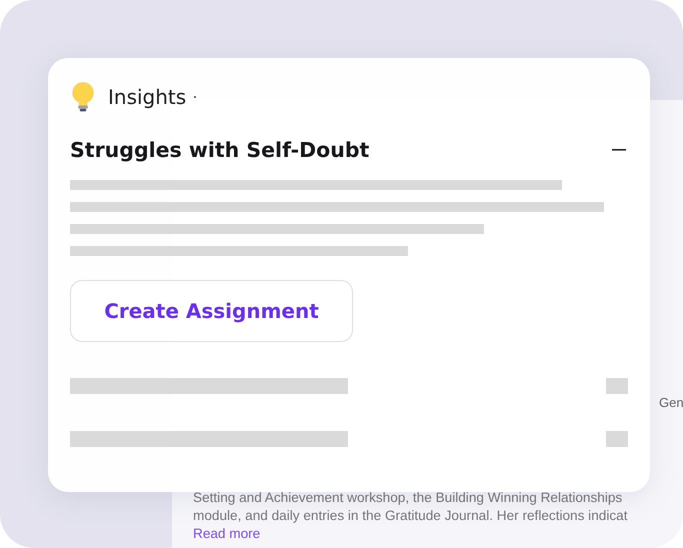 The height and width of the screenshot is (548, 683). What do you see at coordinates (220, 150) in the screenshot?
I see `insight-heading: Struggles with Self-Doubt` at bounding box center [220, 150].